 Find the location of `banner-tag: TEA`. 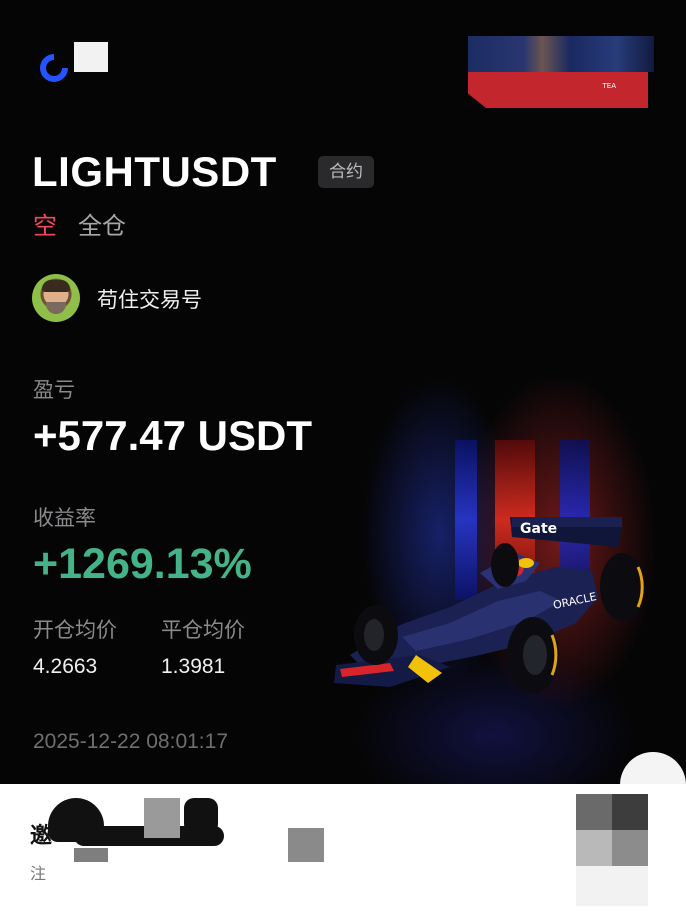

banner-tag: TEA is located at coordinates (609, 86).